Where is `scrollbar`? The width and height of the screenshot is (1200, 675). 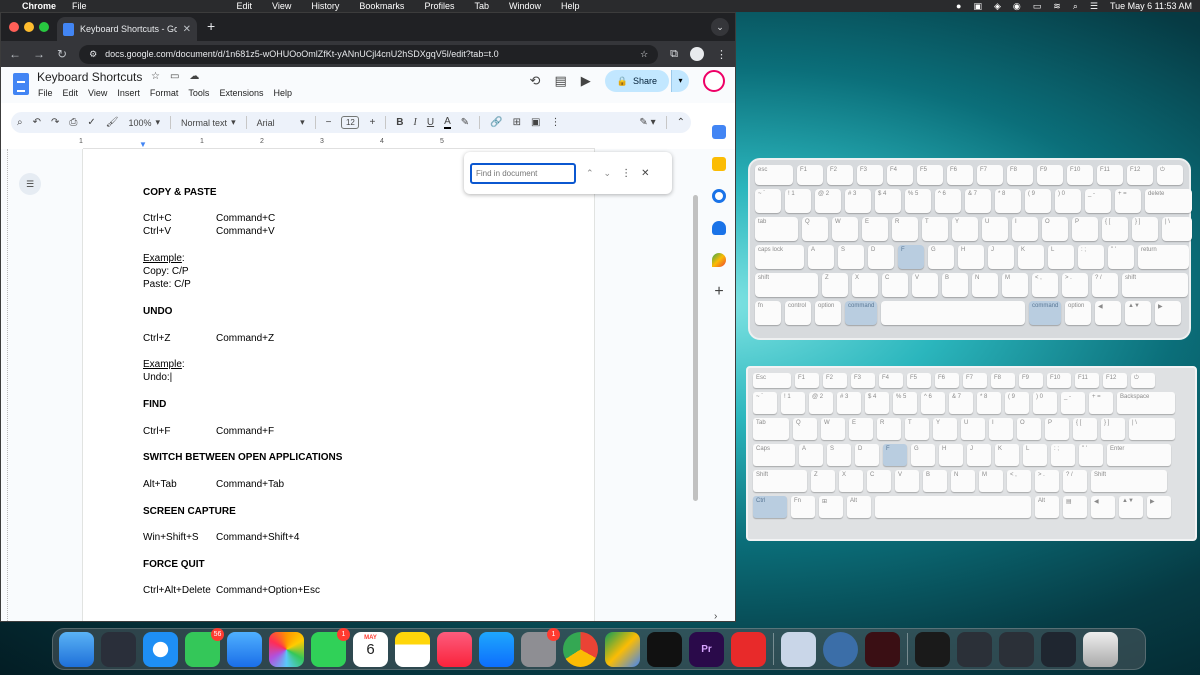
scrollbar is located at coordinates (695, 348).